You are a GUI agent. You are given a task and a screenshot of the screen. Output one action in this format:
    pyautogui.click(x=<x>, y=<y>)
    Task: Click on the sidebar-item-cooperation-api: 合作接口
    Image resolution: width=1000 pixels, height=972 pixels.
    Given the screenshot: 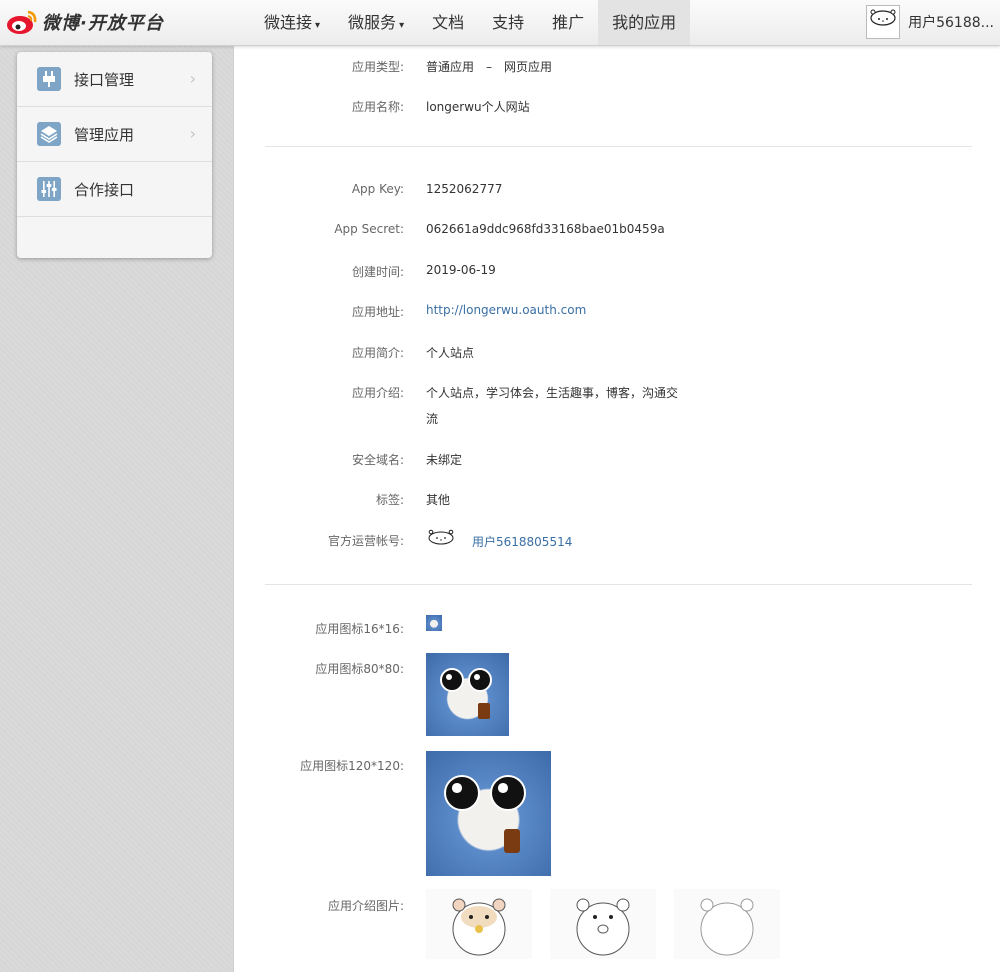 What is the action you would take?
    pyautogui.click(x=114, y=189)
    